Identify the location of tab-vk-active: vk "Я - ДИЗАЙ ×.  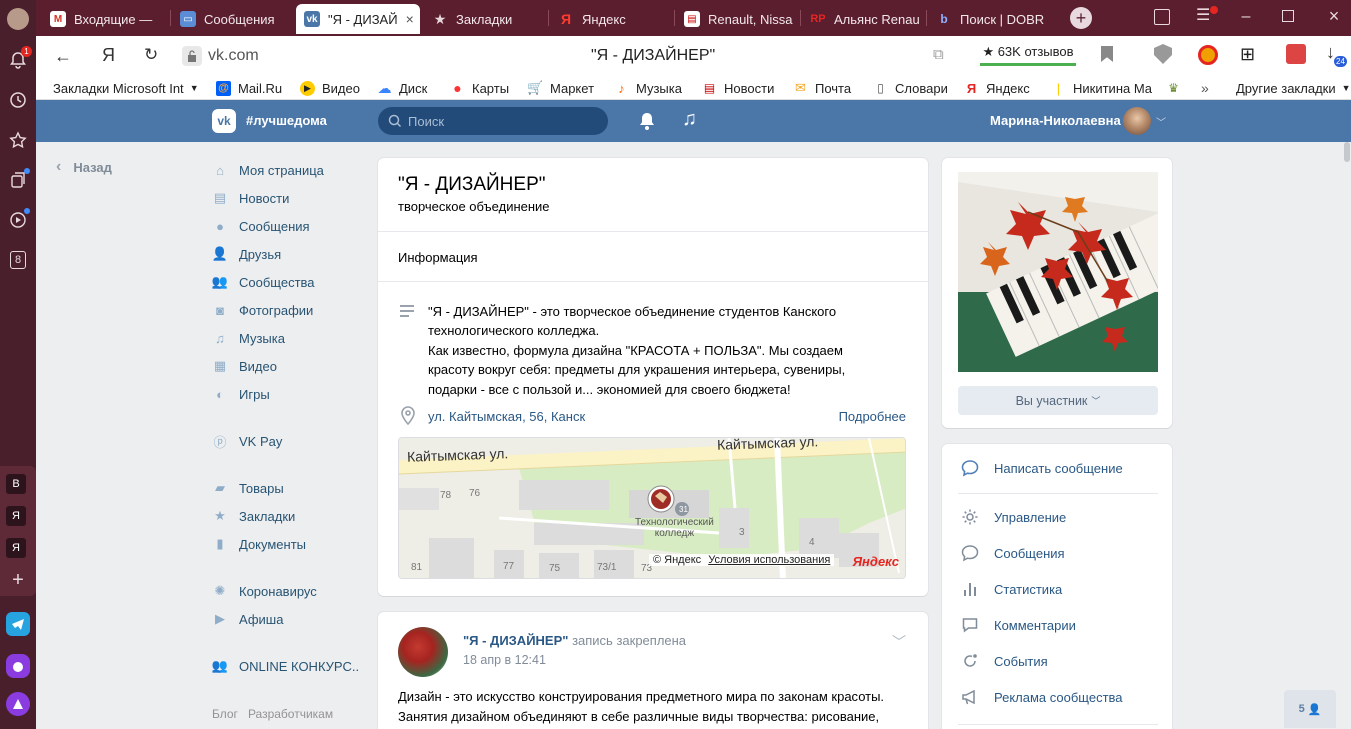
(358, 19).